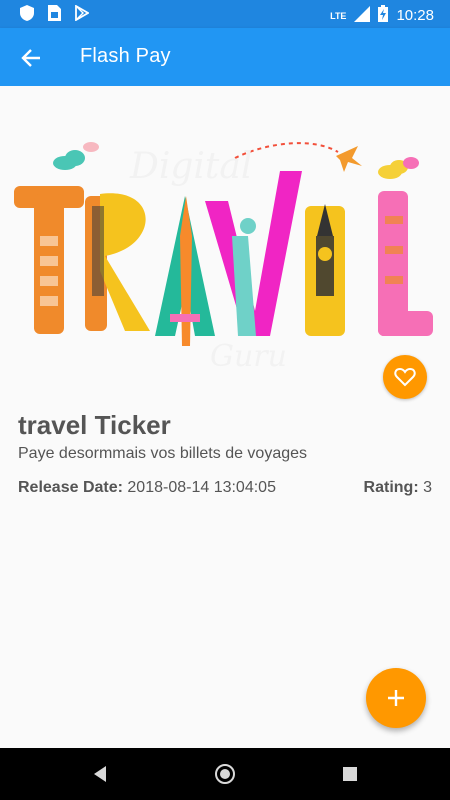 This screenshot has height=800, width=450. What do you see at coordinates (325, 270) in the screenshot?
I see `letter-e` at bounding box center [325, 270].